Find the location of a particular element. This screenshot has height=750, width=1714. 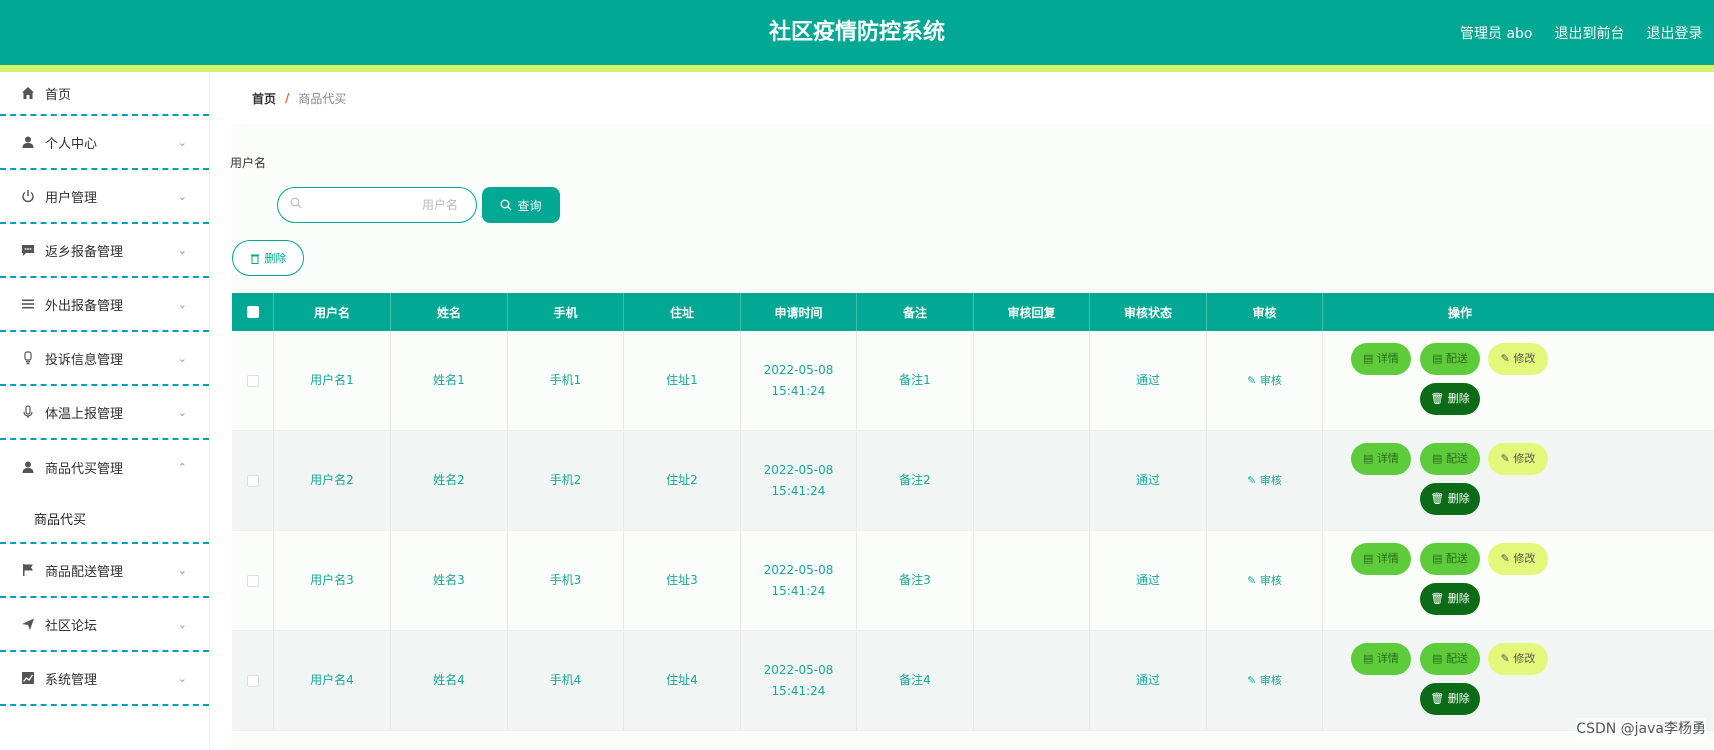

home-icon is located at coordinates (28, 93).